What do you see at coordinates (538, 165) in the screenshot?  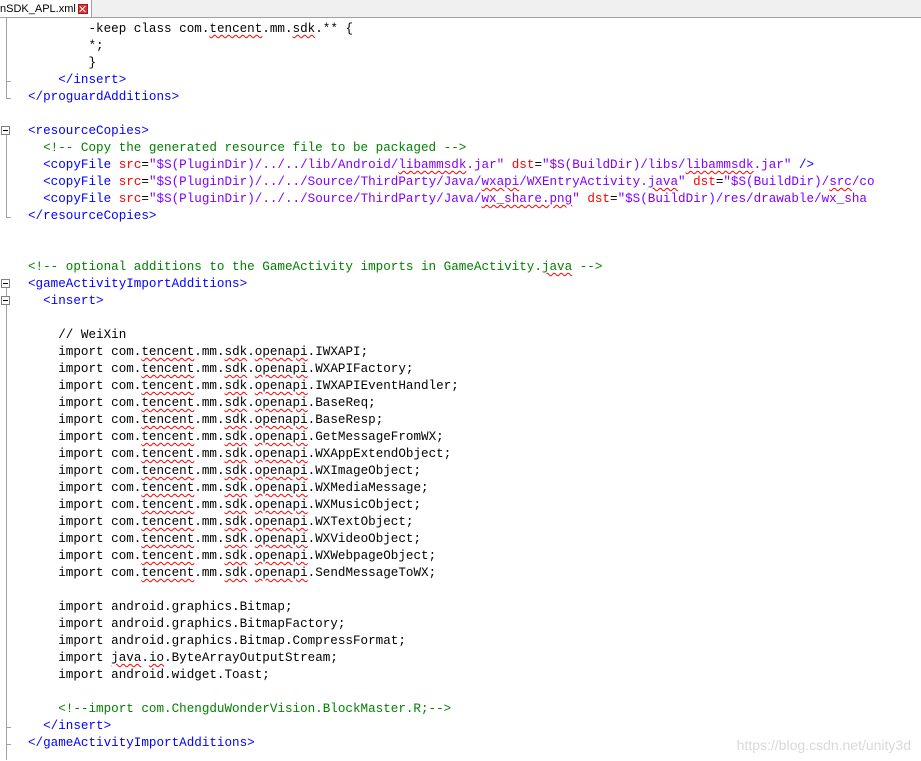 I see `code-token: =` at bounding box center [538, 165].